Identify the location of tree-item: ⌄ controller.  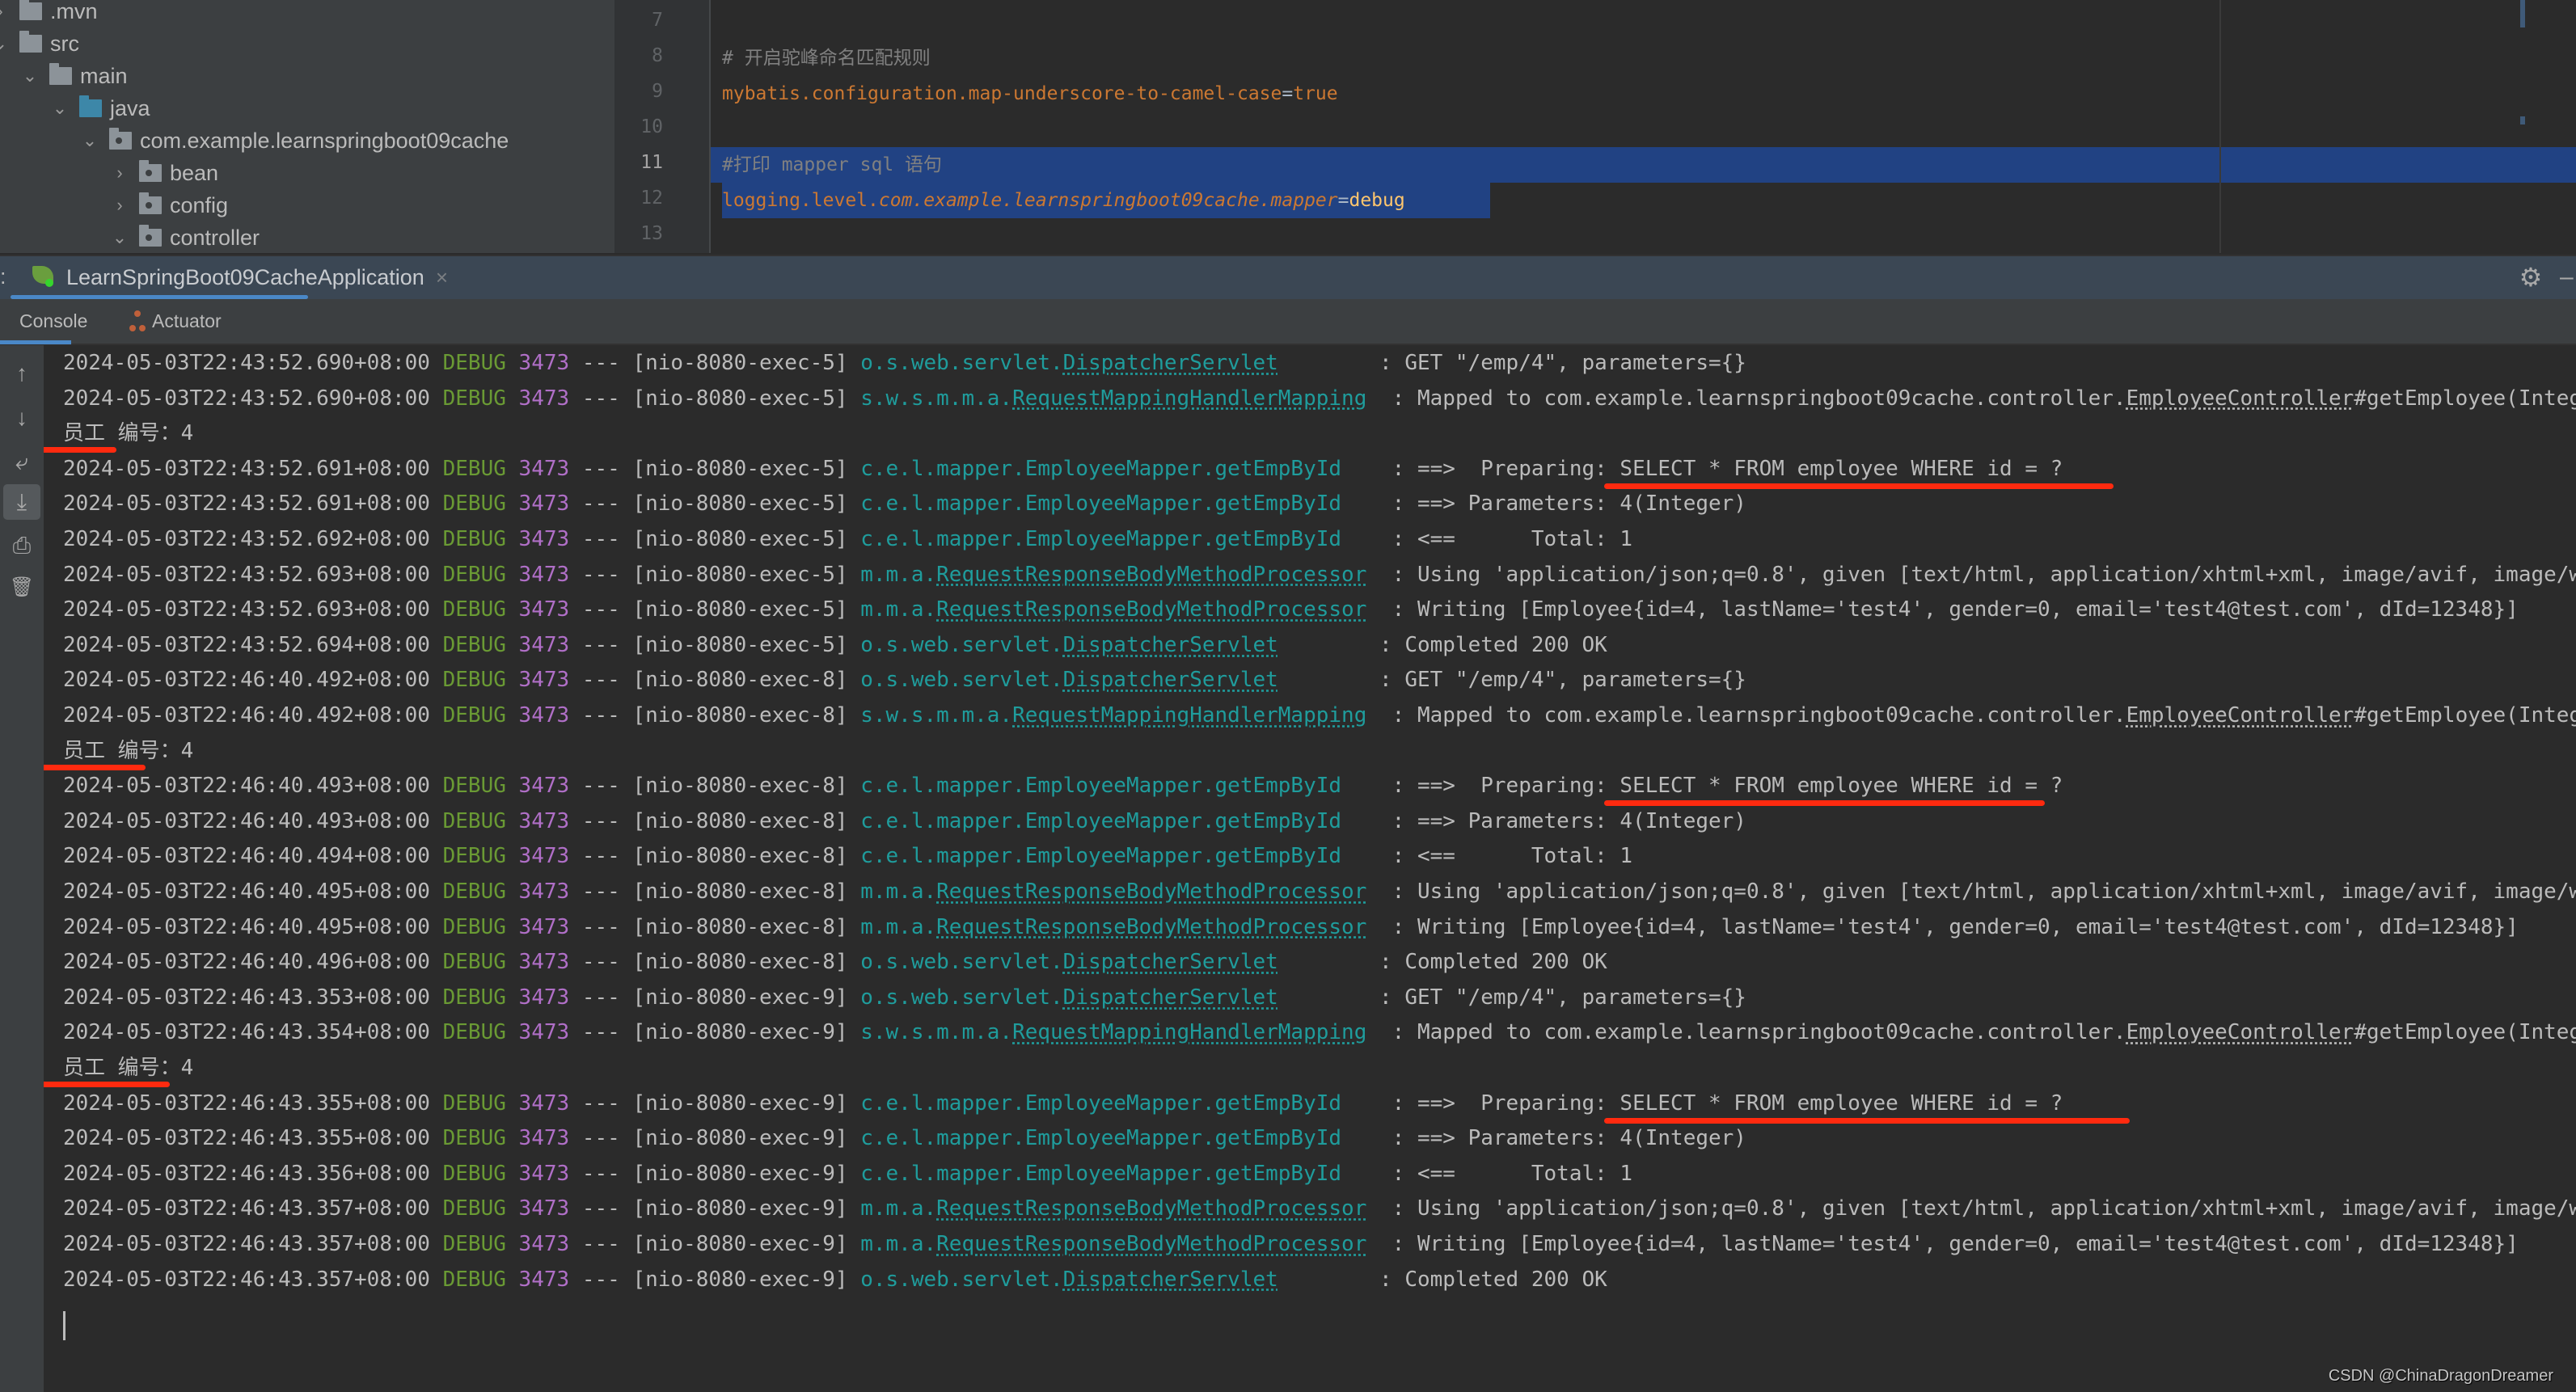
(186, 237).